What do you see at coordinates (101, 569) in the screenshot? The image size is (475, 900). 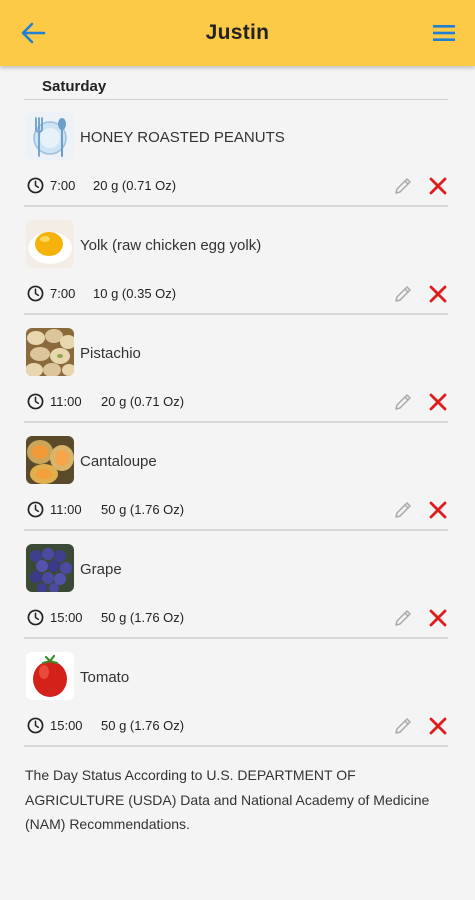 I see `food-name: Grape` at bounding box center [101, 569].